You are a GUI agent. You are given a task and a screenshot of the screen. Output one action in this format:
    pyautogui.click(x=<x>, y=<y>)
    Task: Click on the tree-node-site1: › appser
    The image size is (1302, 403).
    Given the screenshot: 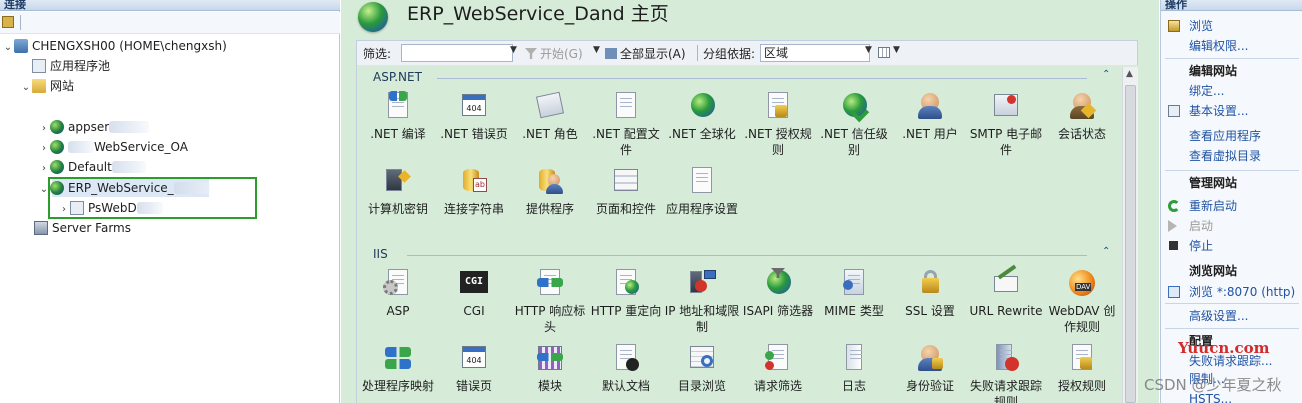 What is the action you would take?
    pyautogui.click(x=94, y=128)
    